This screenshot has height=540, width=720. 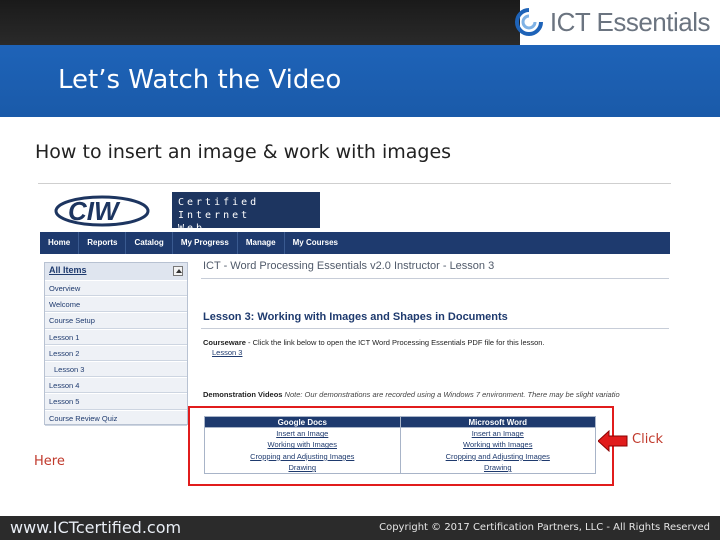 What do you see at coordinates (60, 243) in the screenshot?
I see `nav-home: Home` at bounding box center [60, 243].